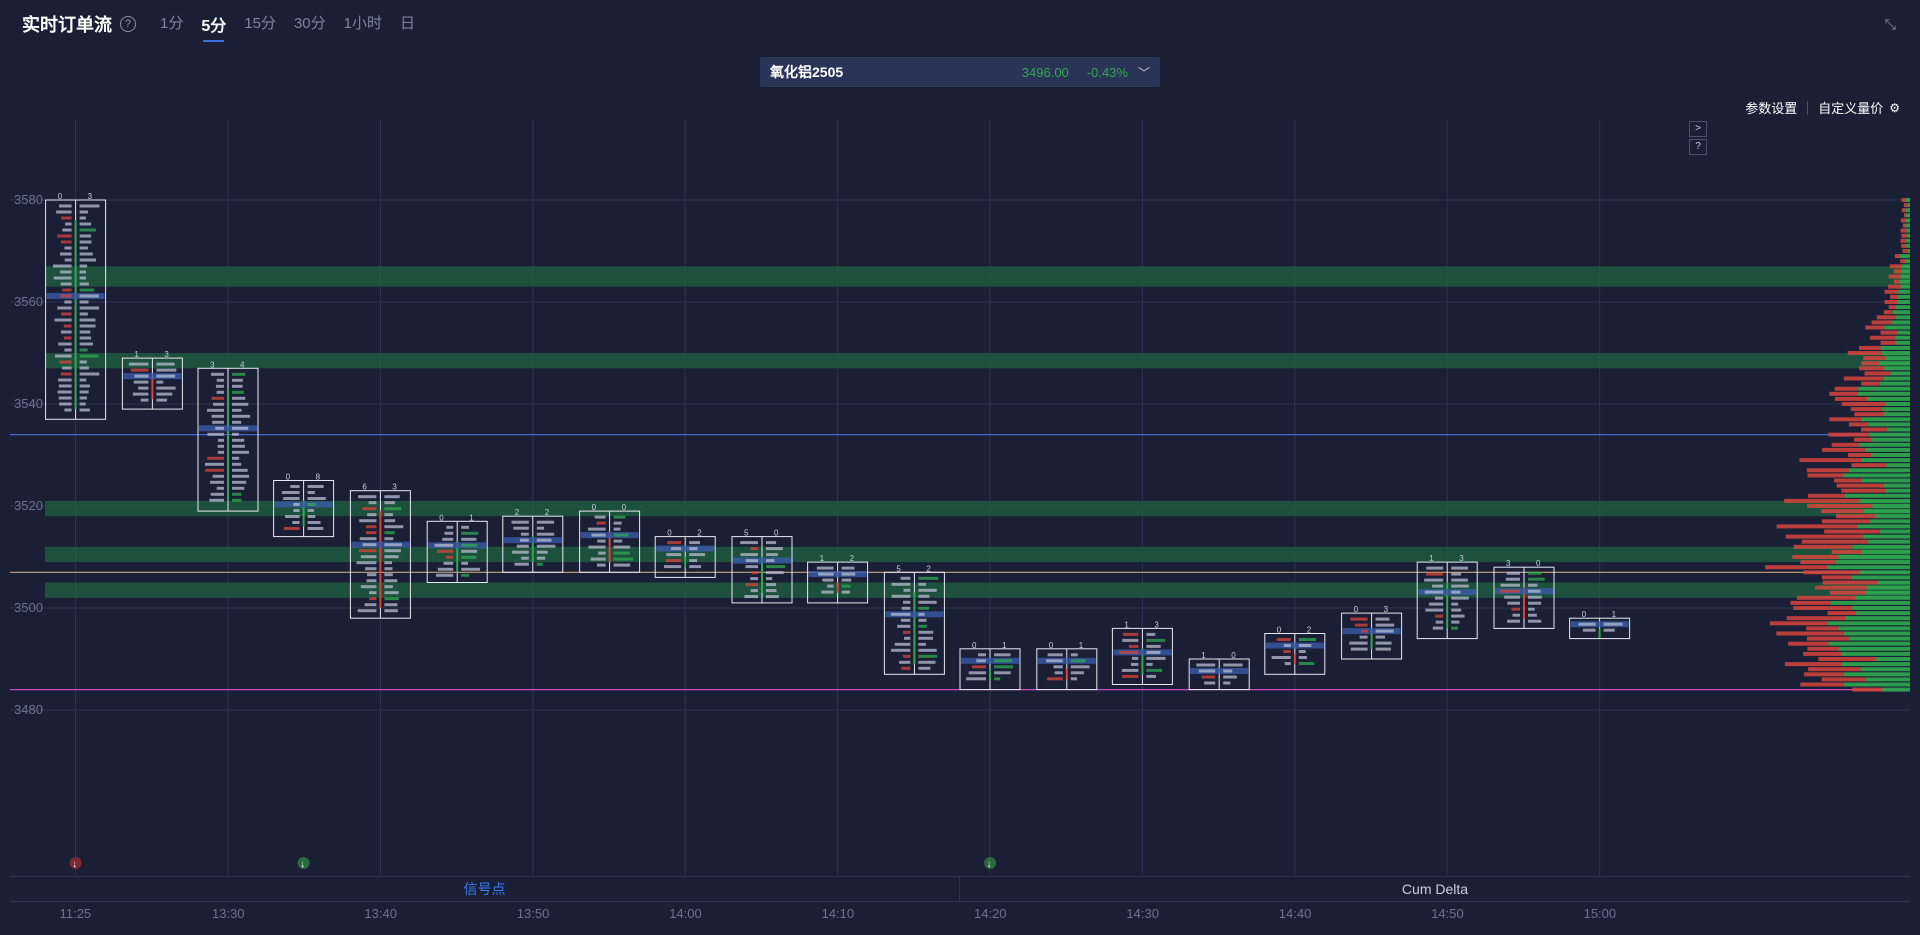 This screenshot has width=1920, height=935. What do you see at coordinates (1435, 889) in the screenshot?
I see `tab-cum-delta: Cum Delta` at bounding box center [1435, 889].